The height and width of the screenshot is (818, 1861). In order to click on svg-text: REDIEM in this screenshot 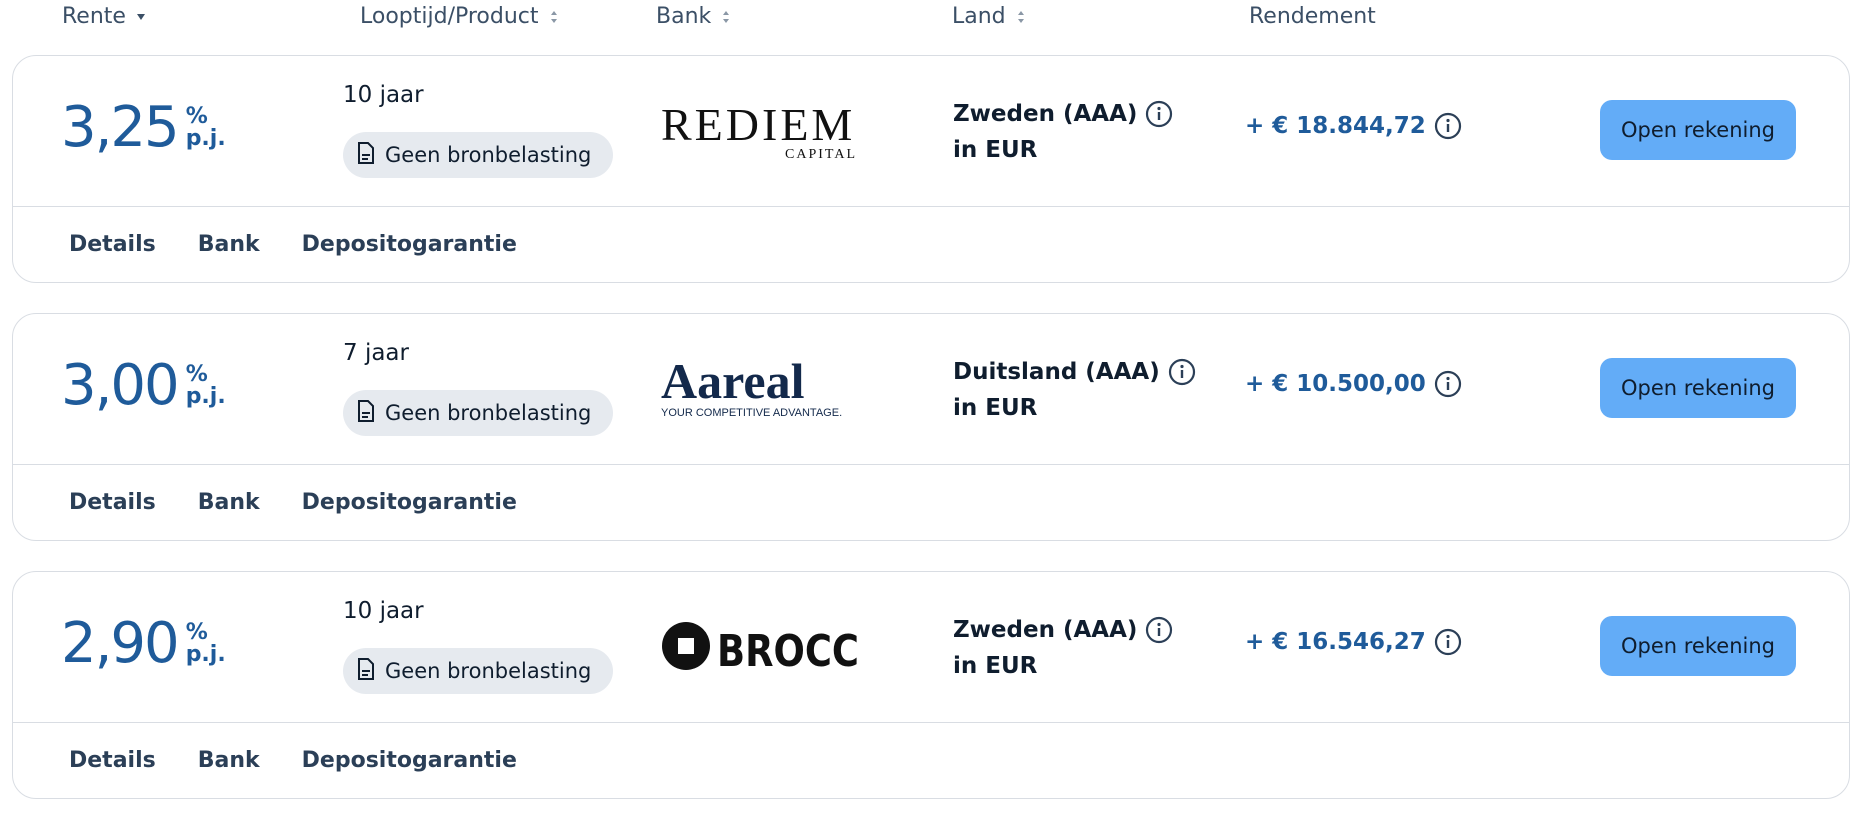, I will do `click(758, 124)`.